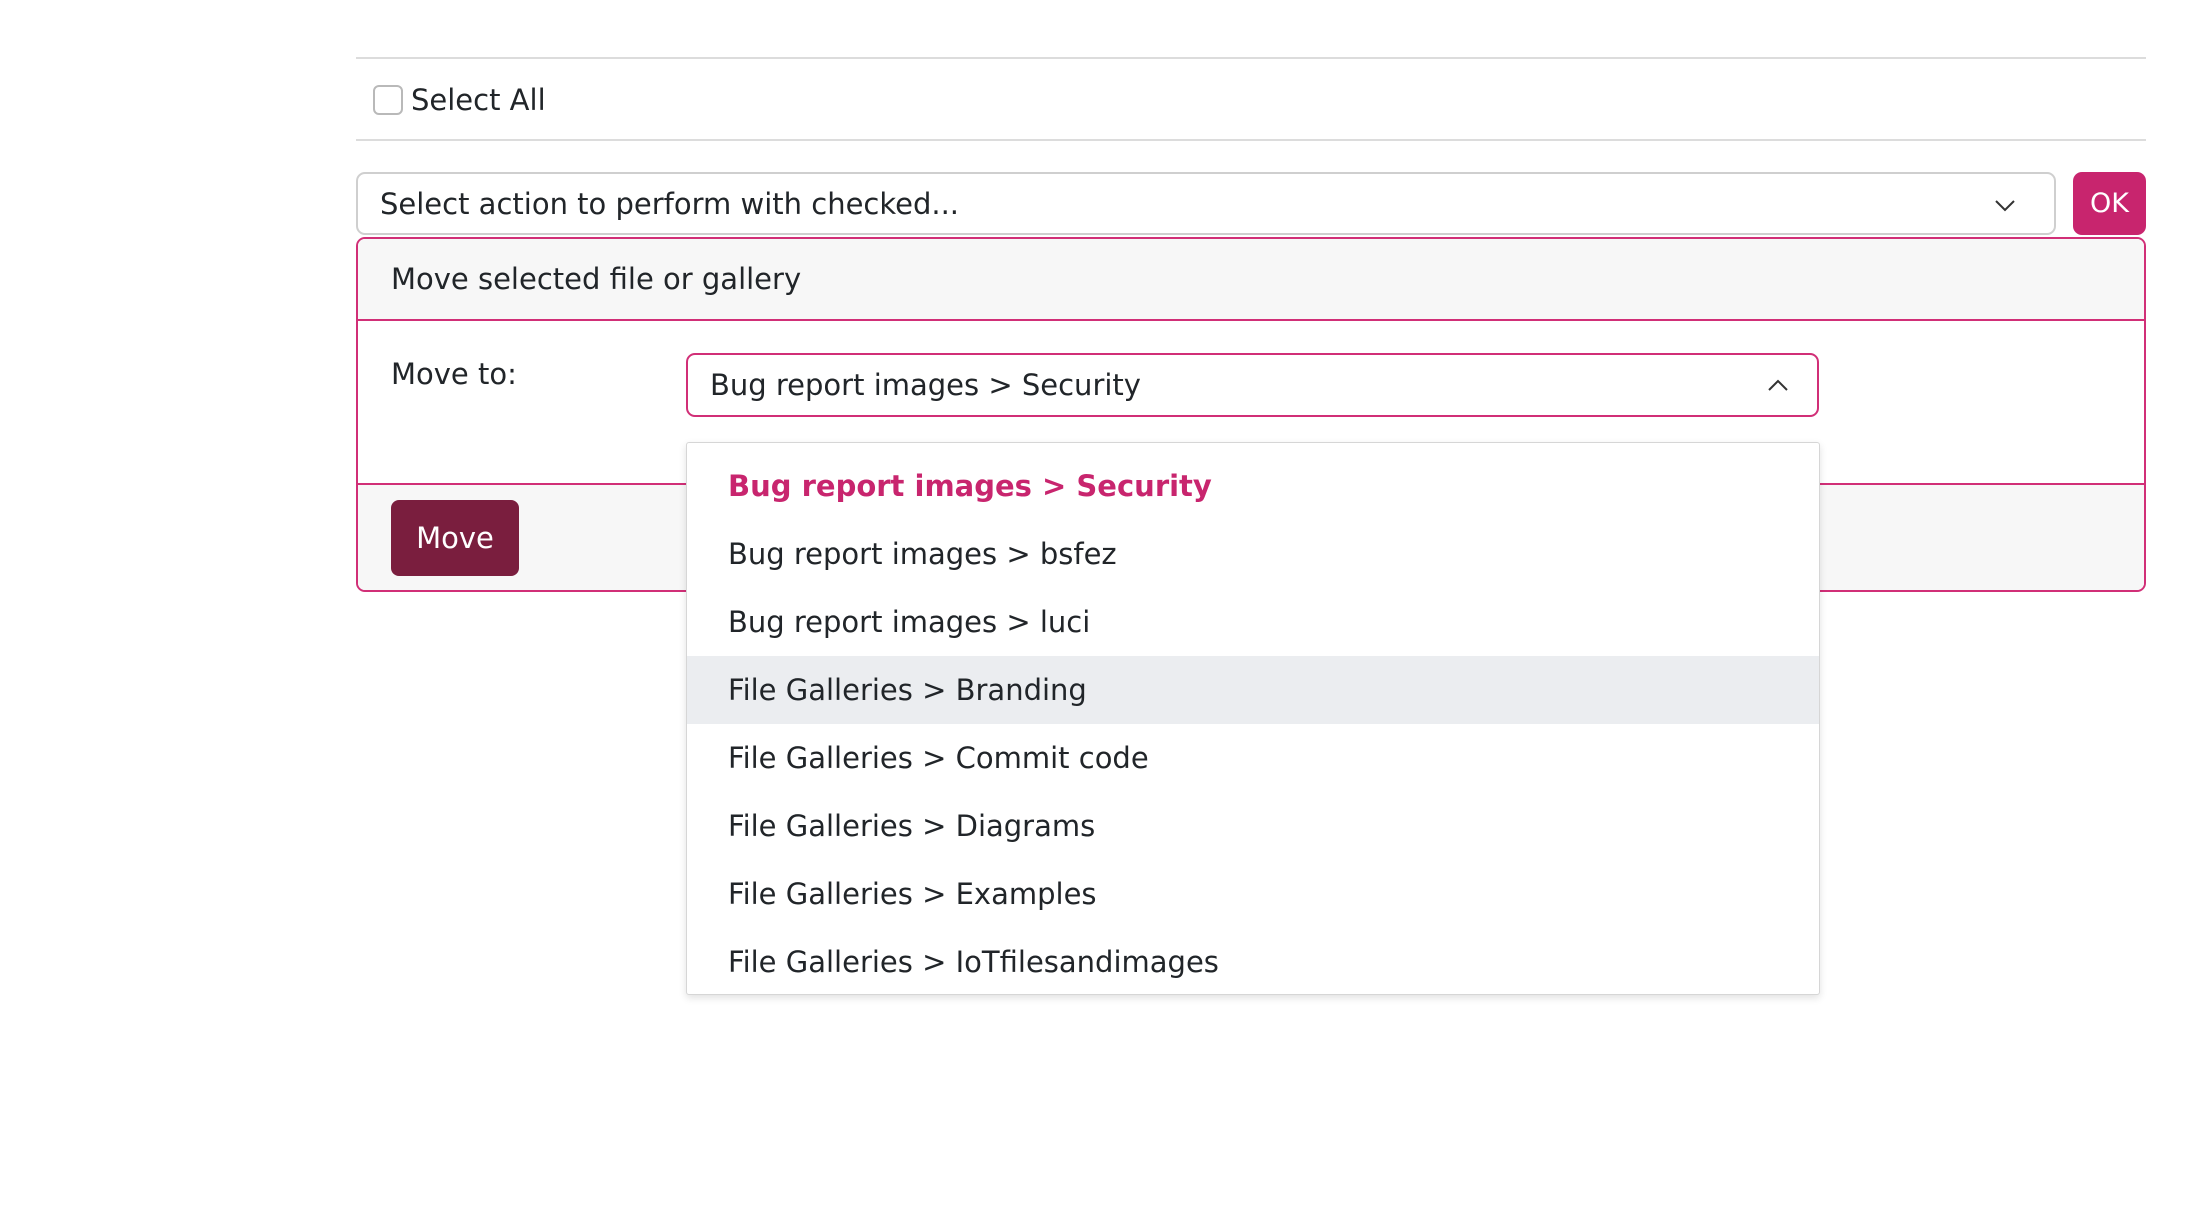 This screenshot has width=2192, height=1226. I want to click on select-all-row: Select All, so click(459, 100).